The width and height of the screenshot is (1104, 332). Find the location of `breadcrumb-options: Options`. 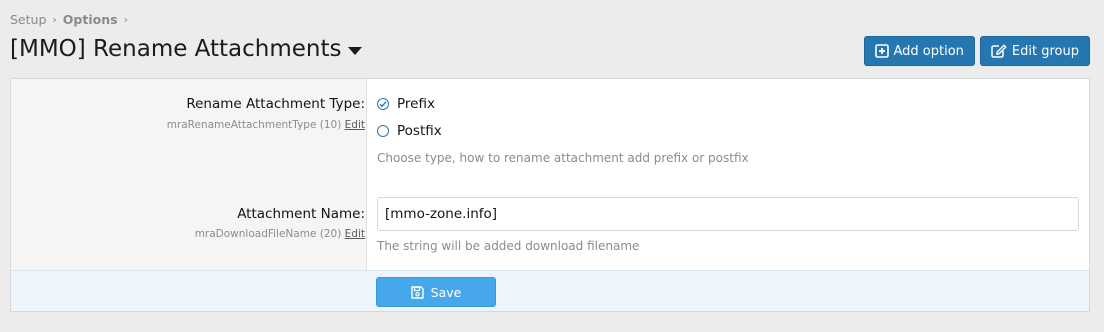

breadcrumb-options: Options is located at coordinates (90, 19).